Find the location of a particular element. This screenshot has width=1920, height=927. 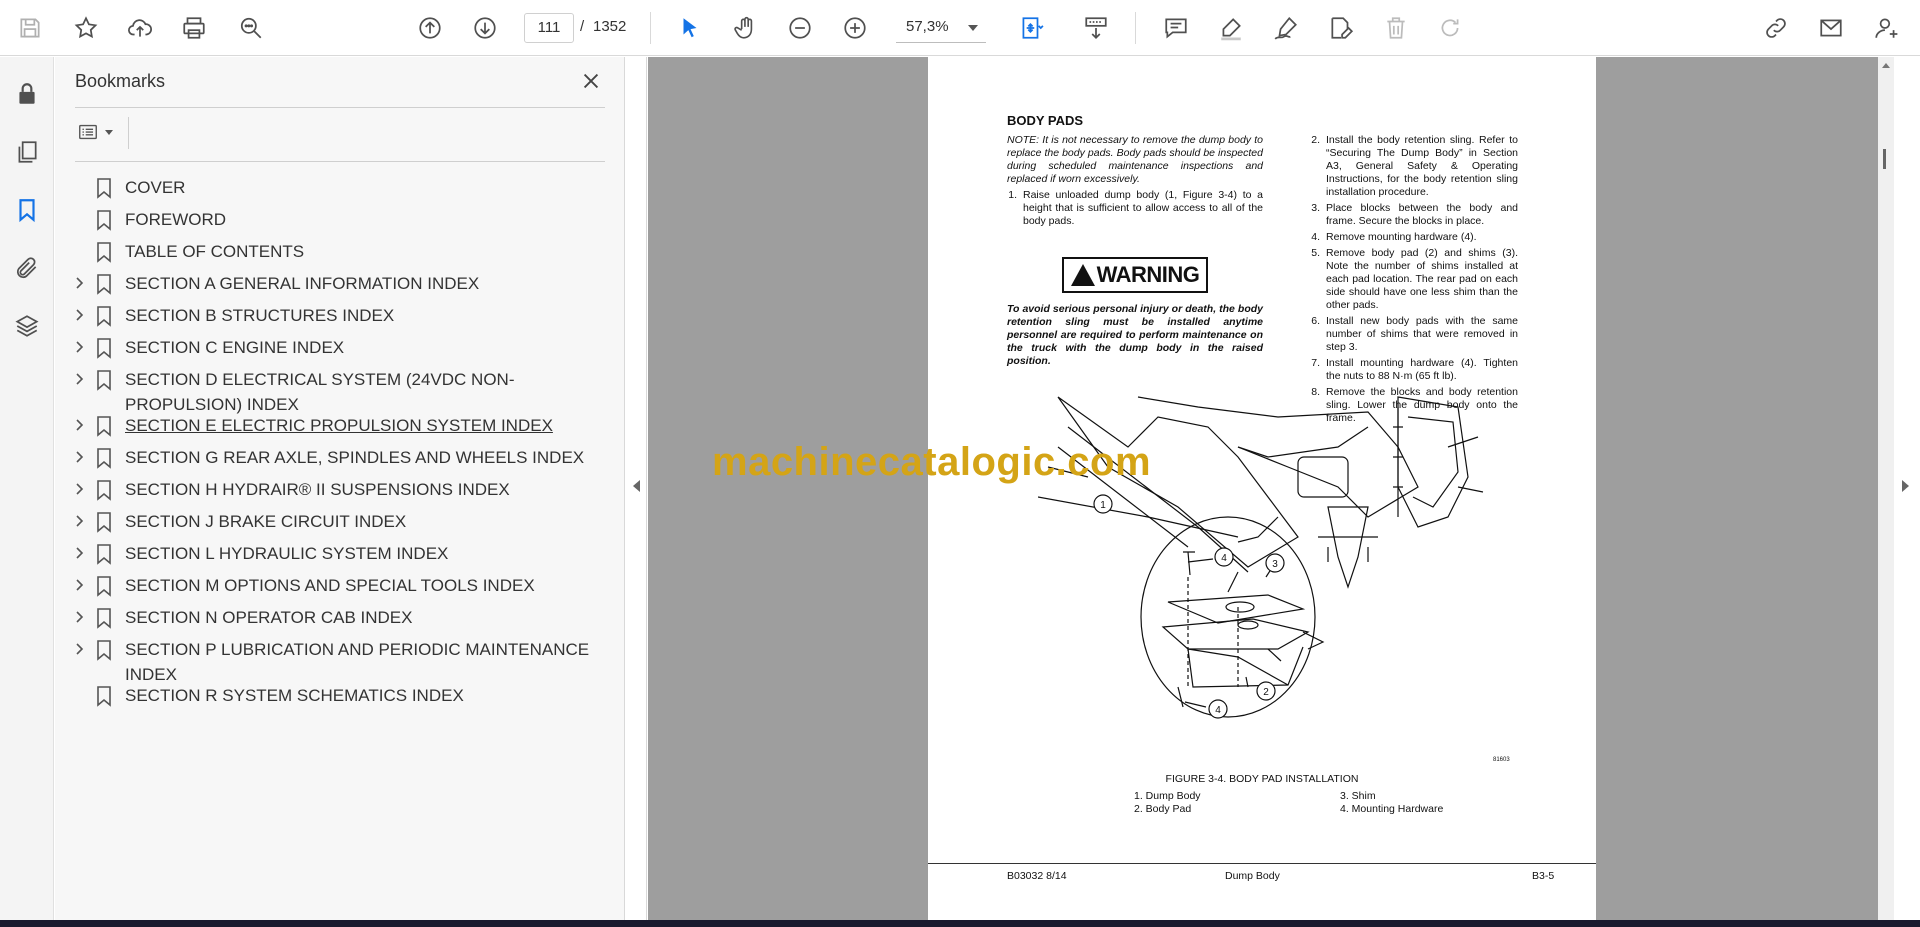

edit-text-icon is located at coordinates (1341, 28).